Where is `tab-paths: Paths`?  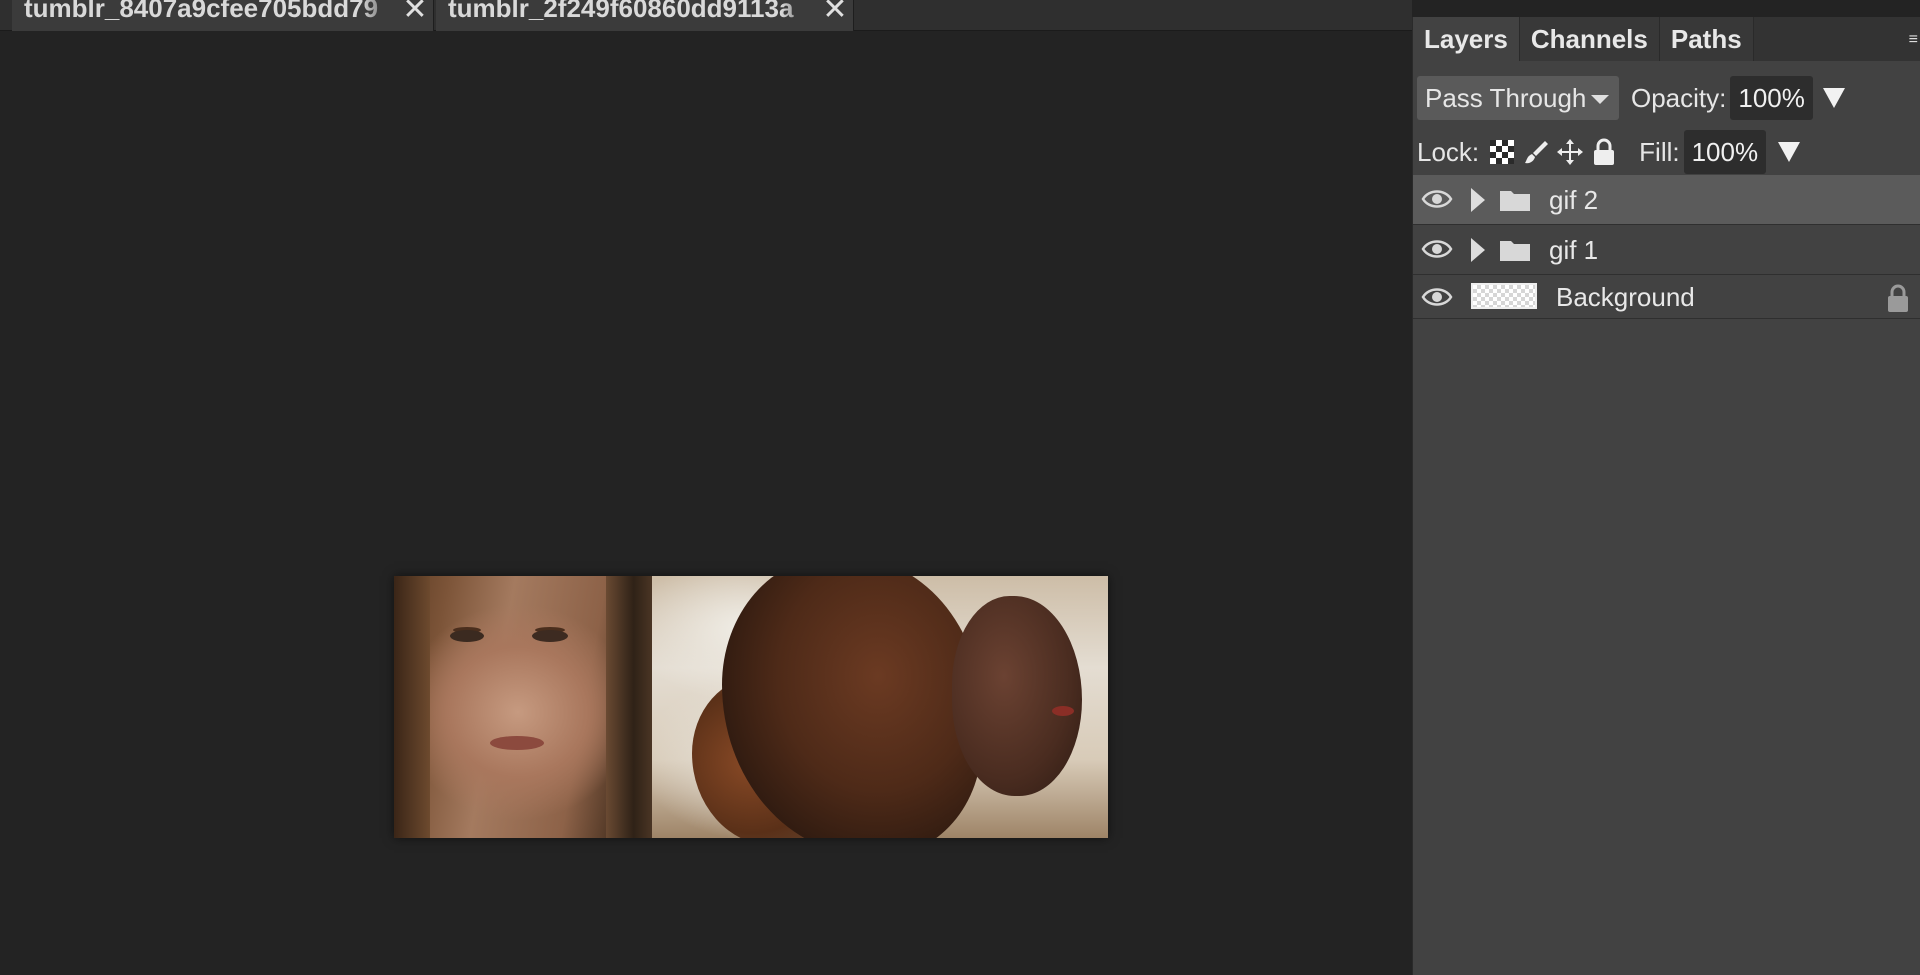 tab-paths: Paths is located at coordinates (1706, 39).